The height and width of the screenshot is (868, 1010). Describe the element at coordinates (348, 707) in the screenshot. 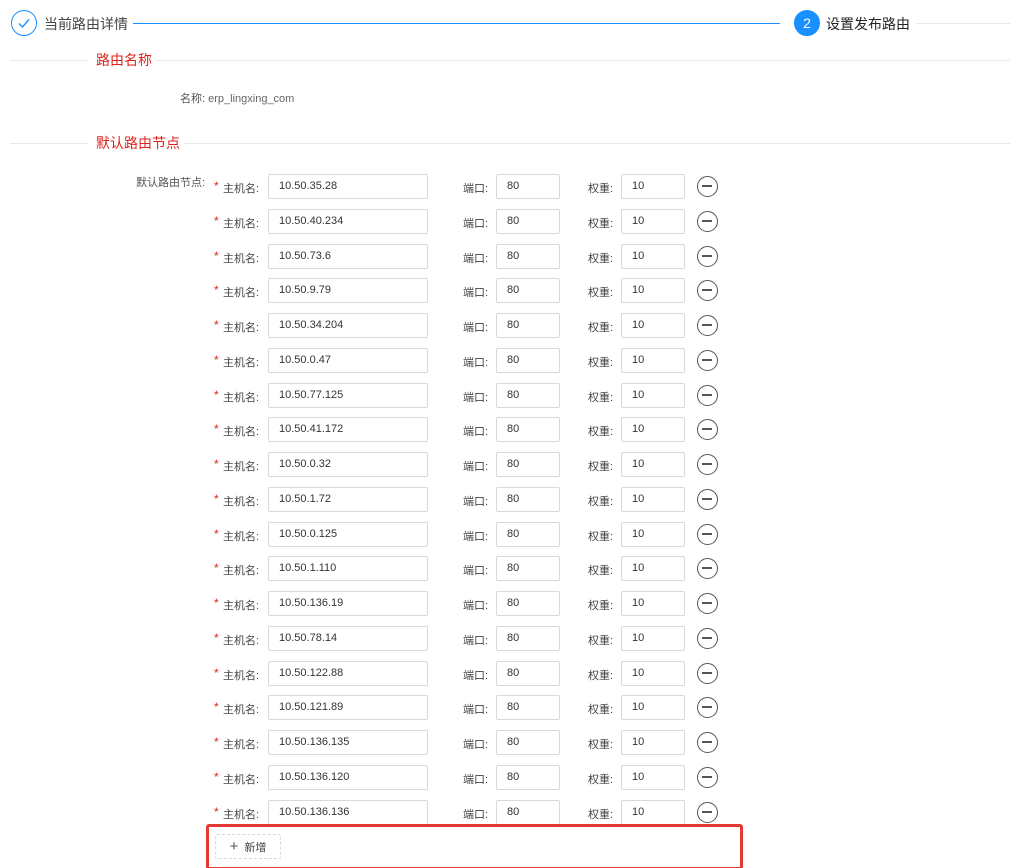

I see `host-input: 10.50.121.89` at that location.